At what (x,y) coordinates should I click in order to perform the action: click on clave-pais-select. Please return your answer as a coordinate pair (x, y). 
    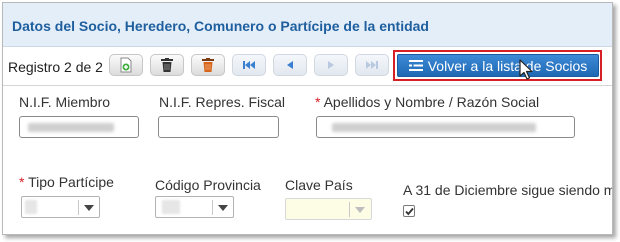
    Looking at the image, I should click on (328, 209).